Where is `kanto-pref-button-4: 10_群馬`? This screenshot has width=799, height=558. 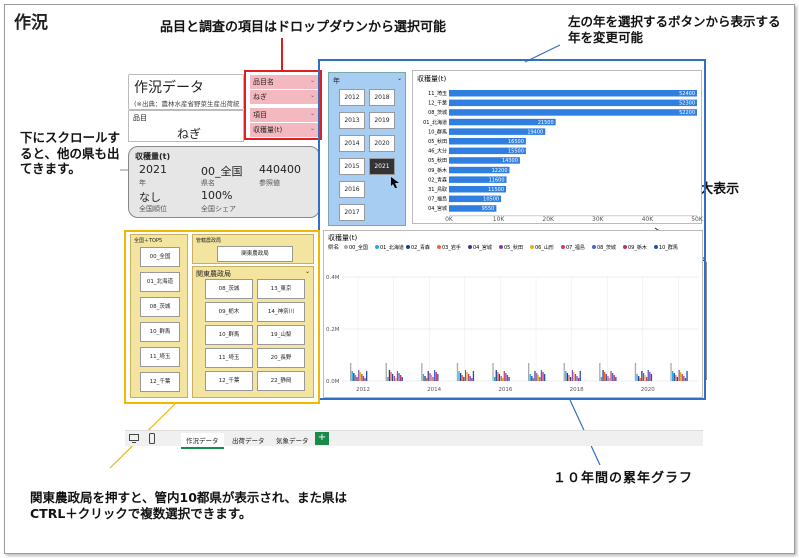
kanto-pref-button-4: 10_群馬 is located at coordinates (229, 335).